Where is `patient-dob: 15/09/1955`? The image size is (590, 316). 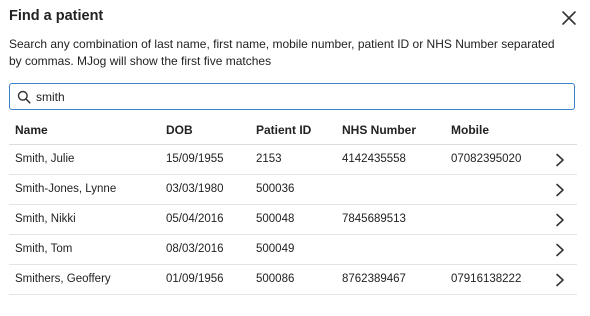 patient-dob: 15/09/1955 is located at coordinates (195, 159).